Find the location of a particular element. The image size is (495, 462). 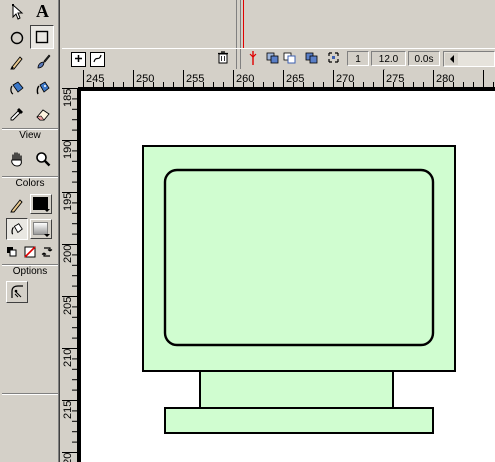

stroke-color-tool is located at coordinates (16, 204).